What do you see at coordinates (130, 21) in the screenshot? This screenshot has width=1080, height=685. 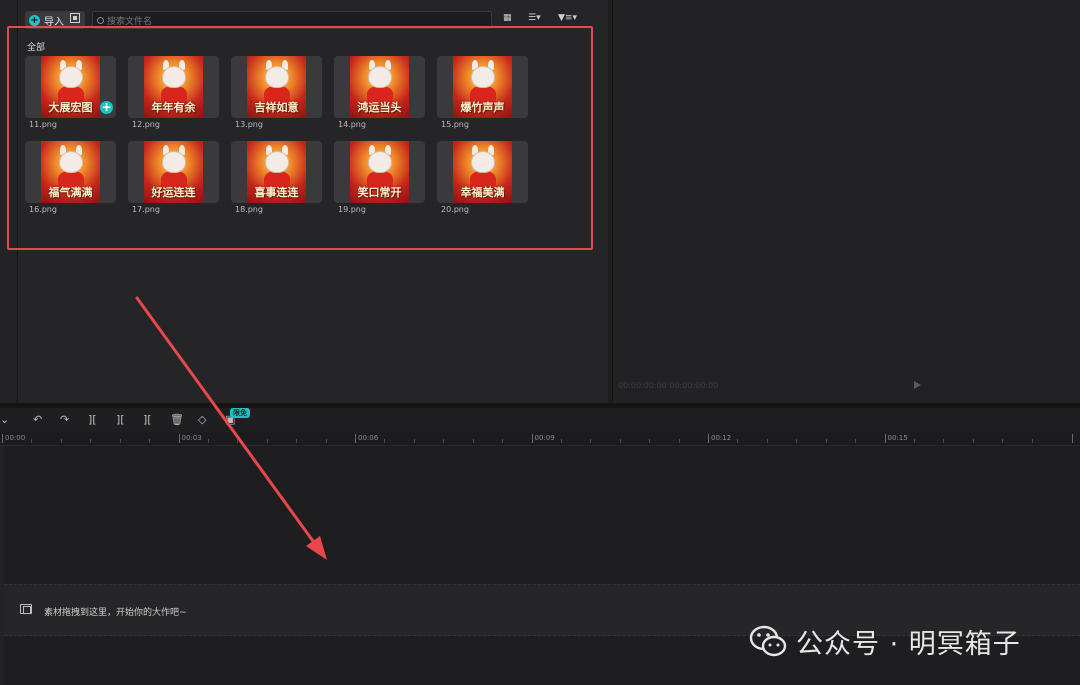 I see `search-placeholder: 搜索文件名` at bounding box center [130, 21].